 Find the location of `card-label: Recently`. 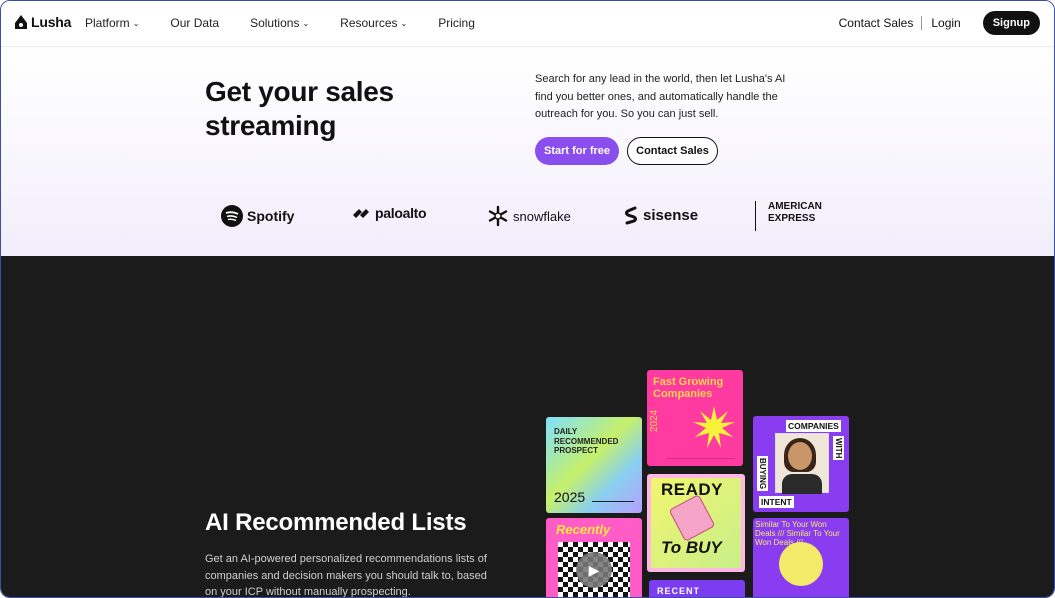

card-label: Recently is located at coordinates (583, 529).